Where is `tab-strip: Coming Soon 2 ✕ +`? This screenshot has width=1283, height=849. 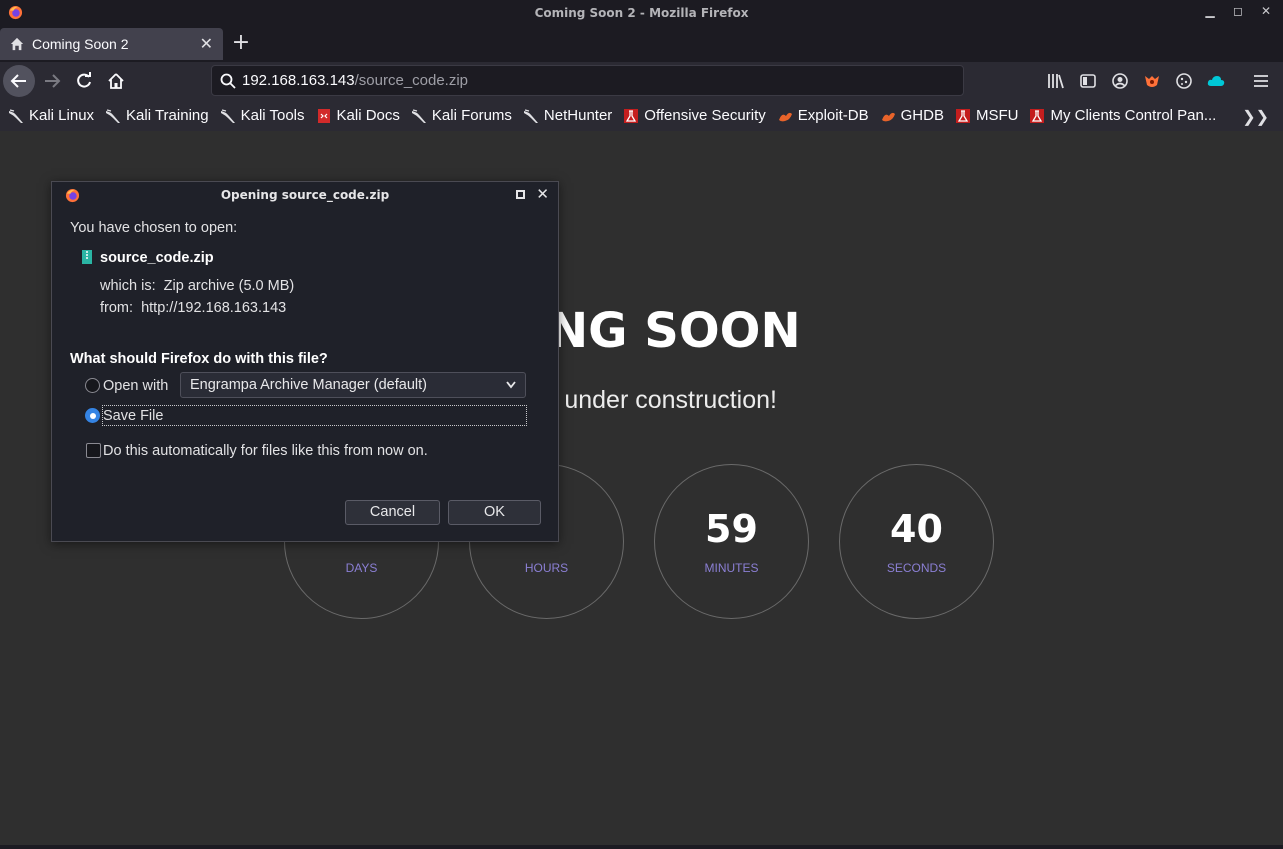 tab-strip: Coming Soon 2 ✕ + is located at coordinates (641, 44).